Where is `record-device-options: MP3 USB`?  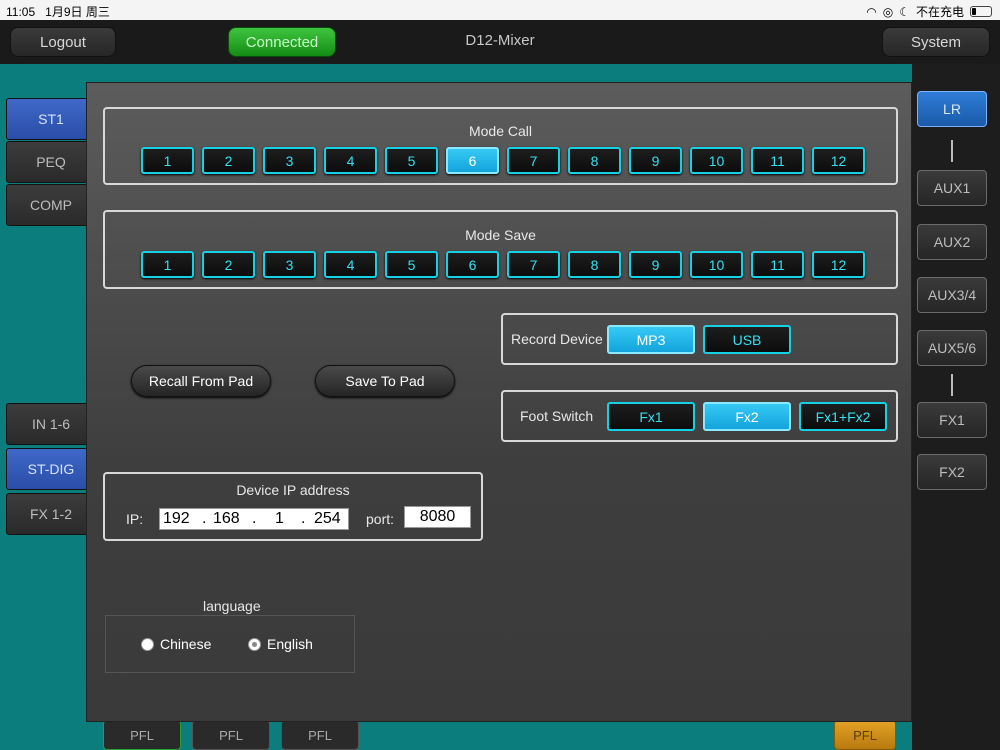
record-device-options: MP3 USB is located at coordinates (699, 339).